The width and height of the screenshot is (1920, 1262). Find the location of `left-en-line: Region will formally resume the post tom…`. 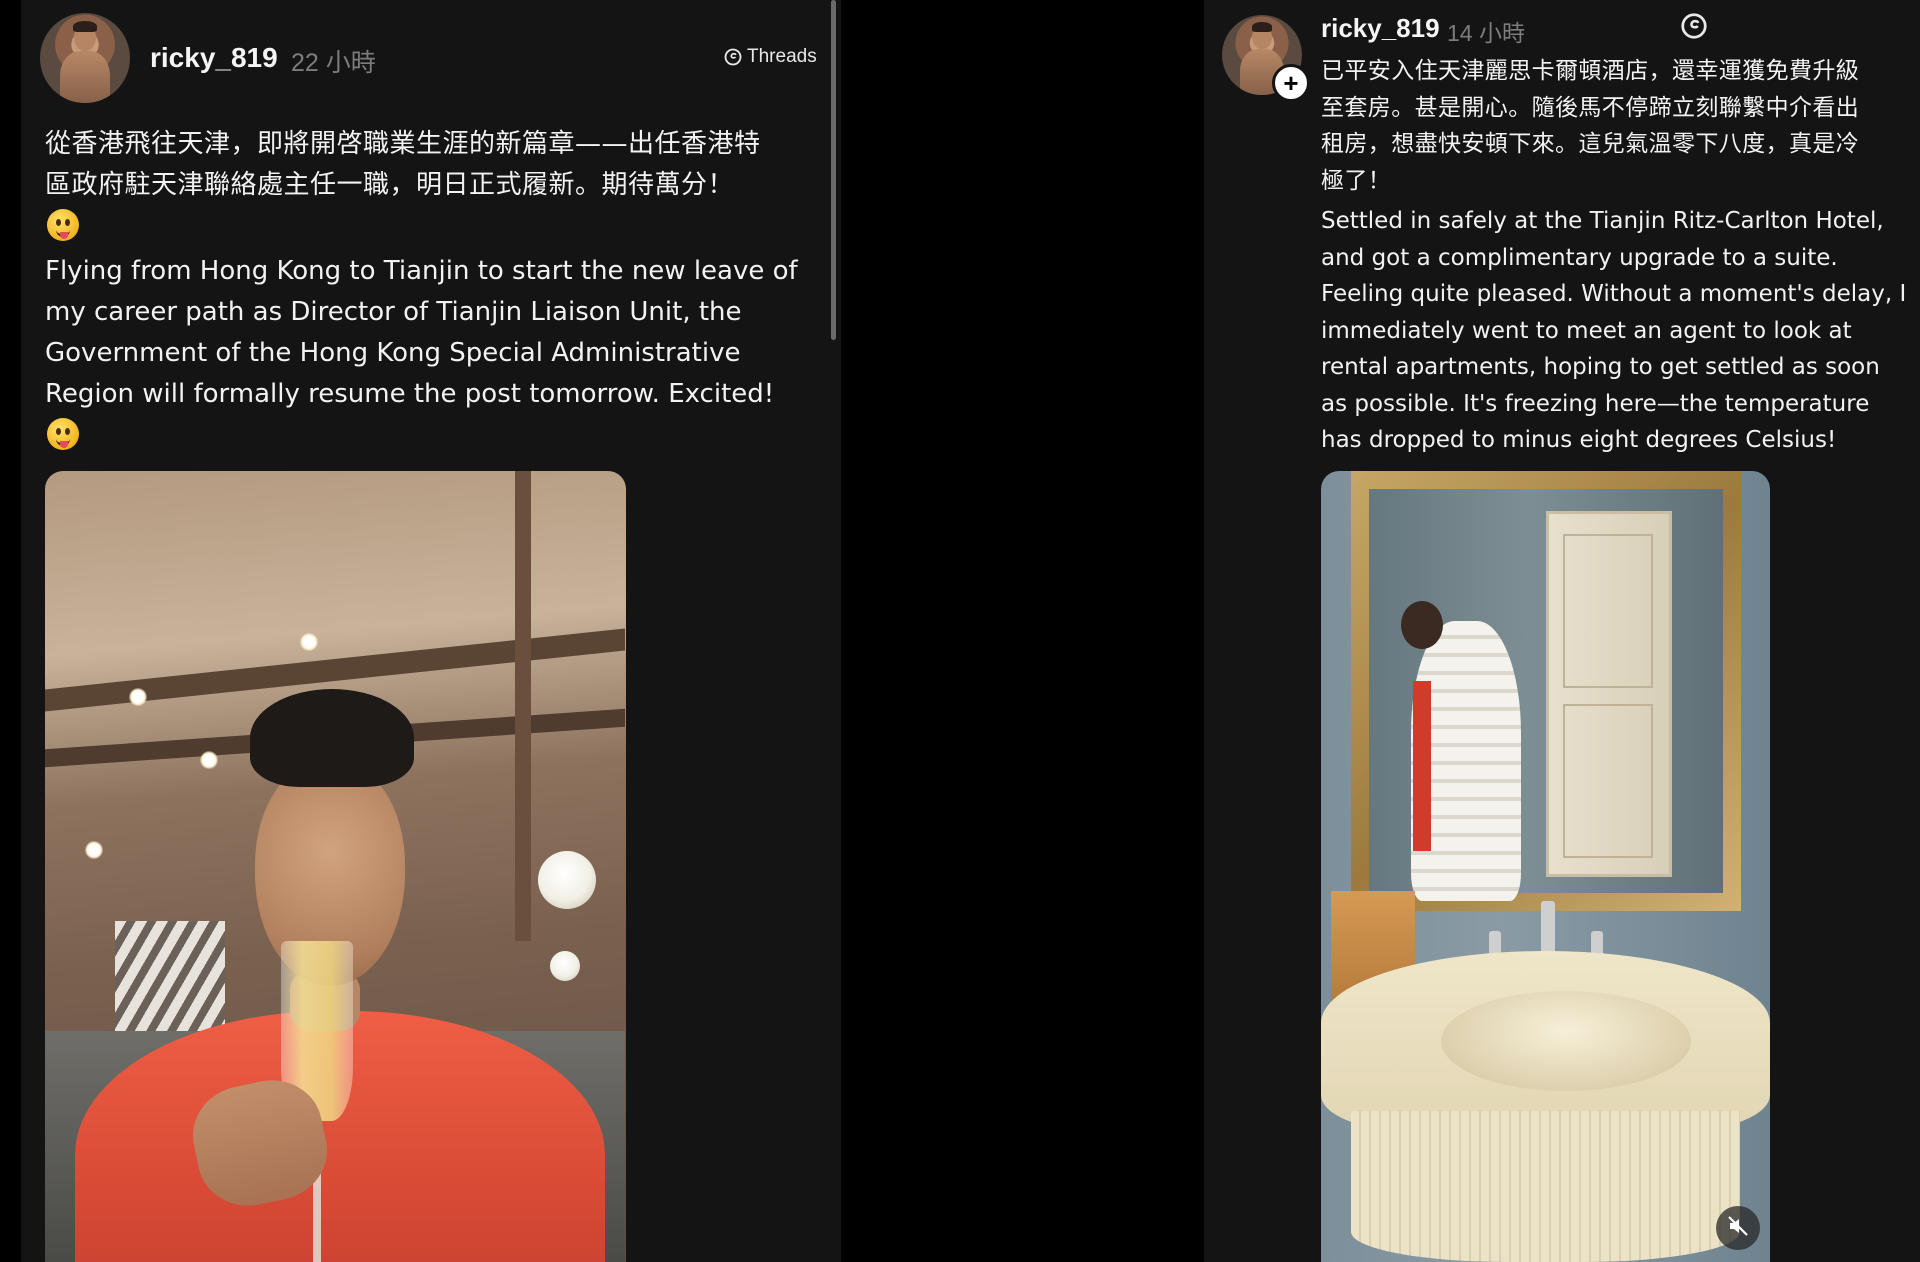

left-en-line: Region will formally resume the post tom… is located at coordinates (410, 394).